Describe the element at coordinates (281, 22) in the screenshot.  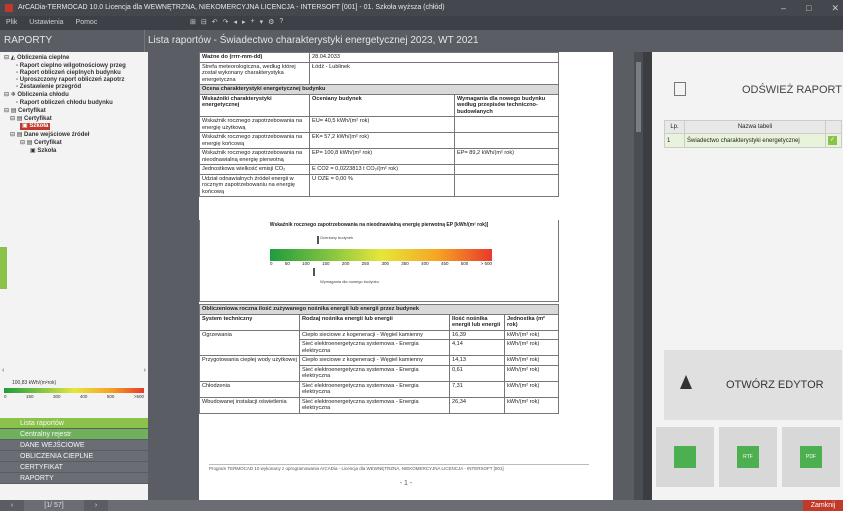
I see `help-icon: ?` at that location.